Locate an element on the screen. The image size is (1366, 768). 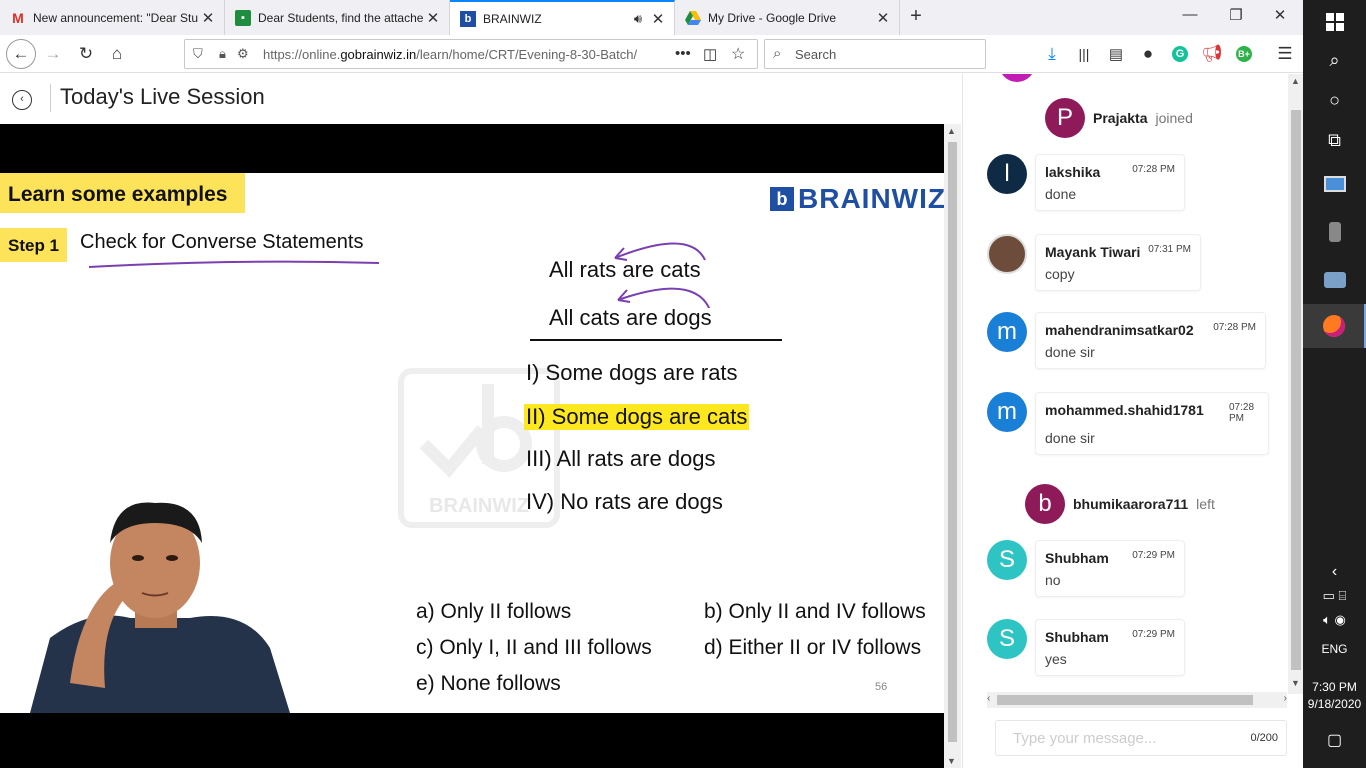
close-window-button: ✕ is located at coordinates (1280, 17).